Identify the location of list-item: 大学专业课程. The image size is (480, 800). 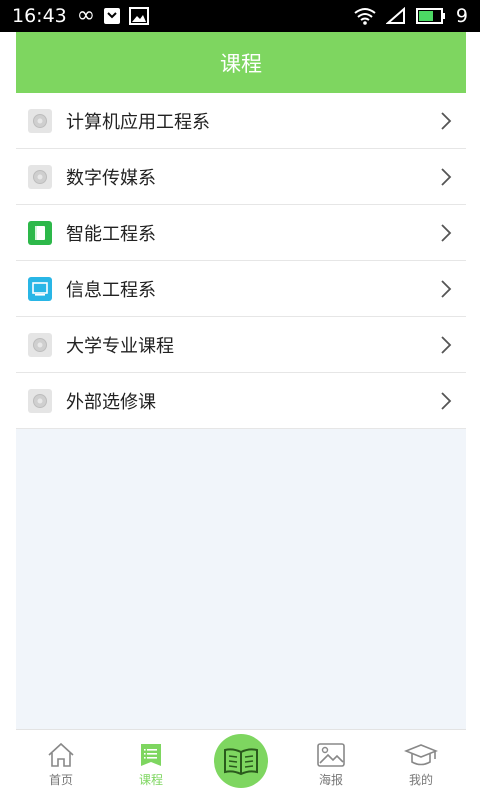
(241, 345).